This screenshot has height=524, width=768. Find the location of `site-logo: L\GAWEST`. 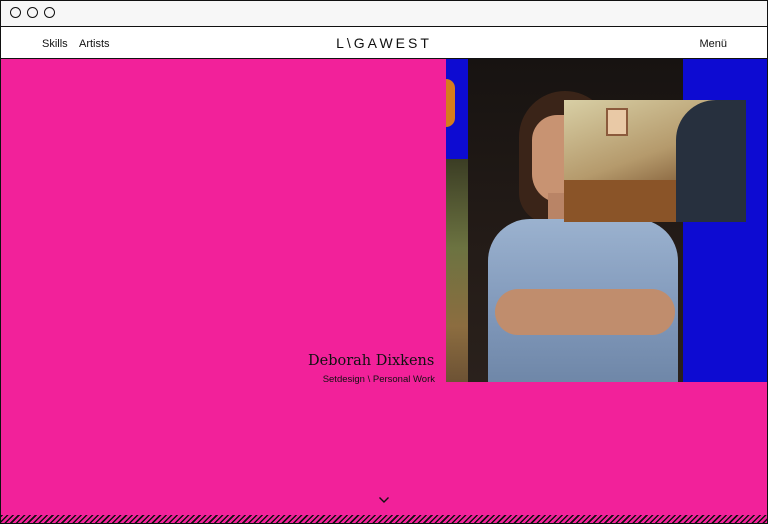

site-logo: L\GAWEST is located at coordinates (384, 43).